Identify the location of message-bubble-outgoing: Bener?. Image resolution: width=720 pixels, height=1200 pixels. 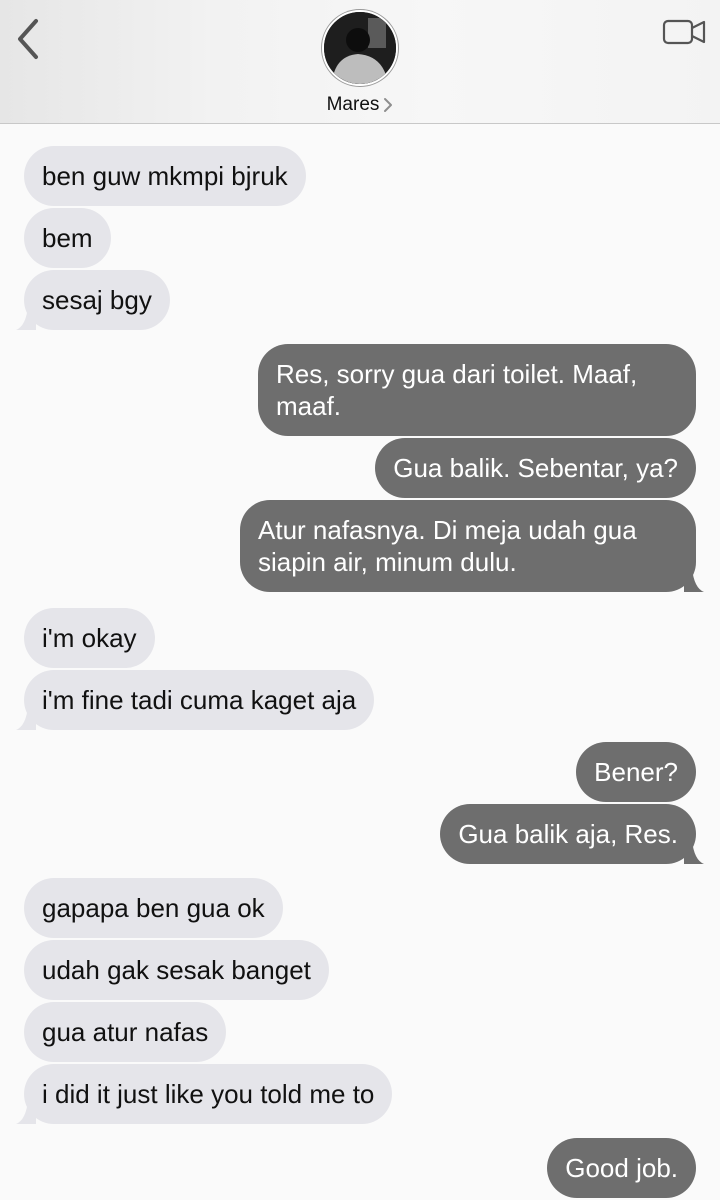
(636, 772).